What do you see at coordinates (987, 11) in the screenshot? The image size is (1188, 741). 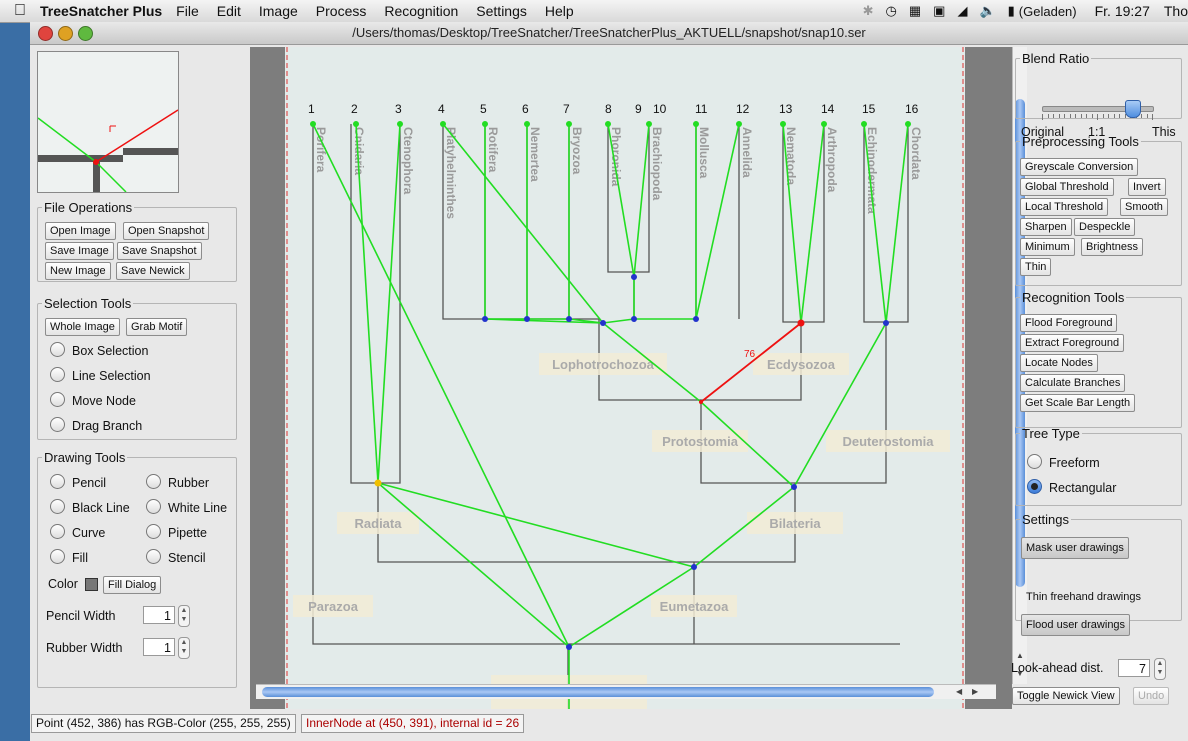 I see `volume-icon: 🔈` at bounding box center [987, 11].